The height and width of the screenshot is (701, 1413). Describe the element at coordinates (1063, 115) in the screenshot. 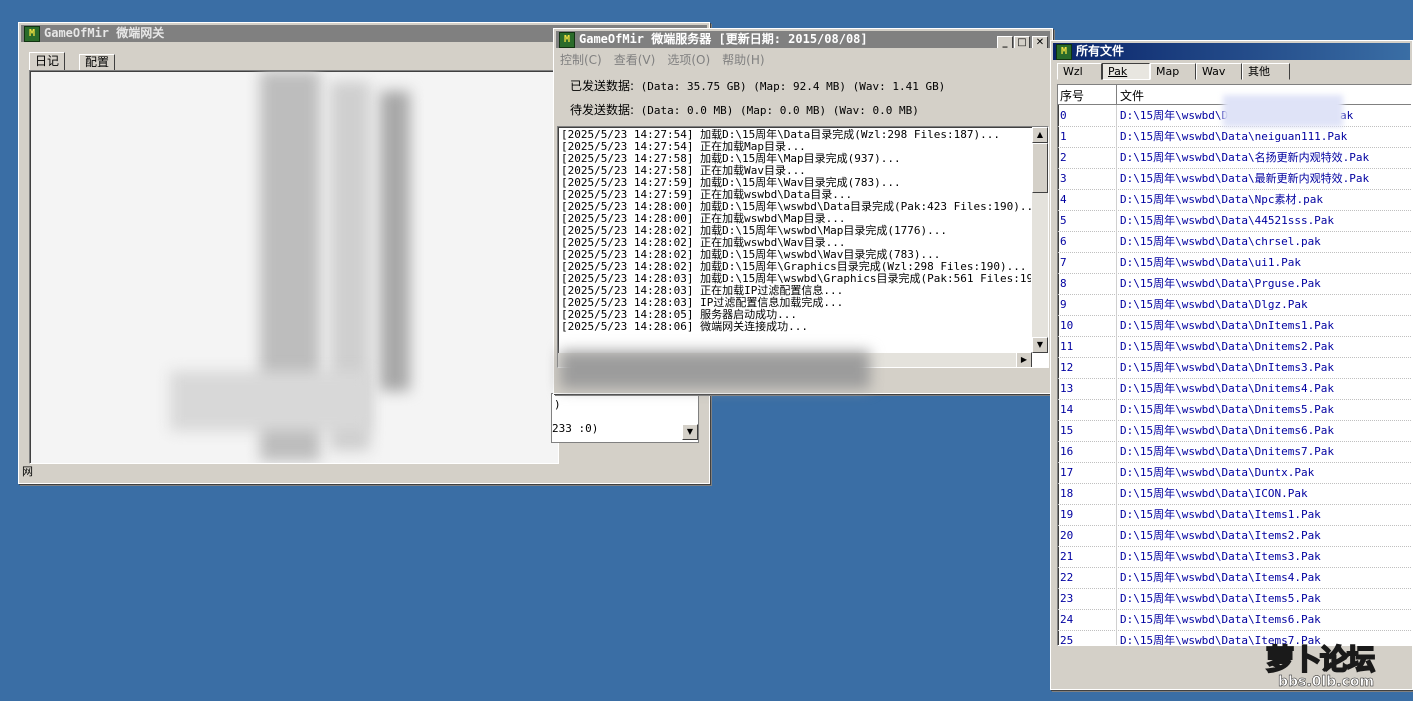

I see `file-index: 0` at that location.